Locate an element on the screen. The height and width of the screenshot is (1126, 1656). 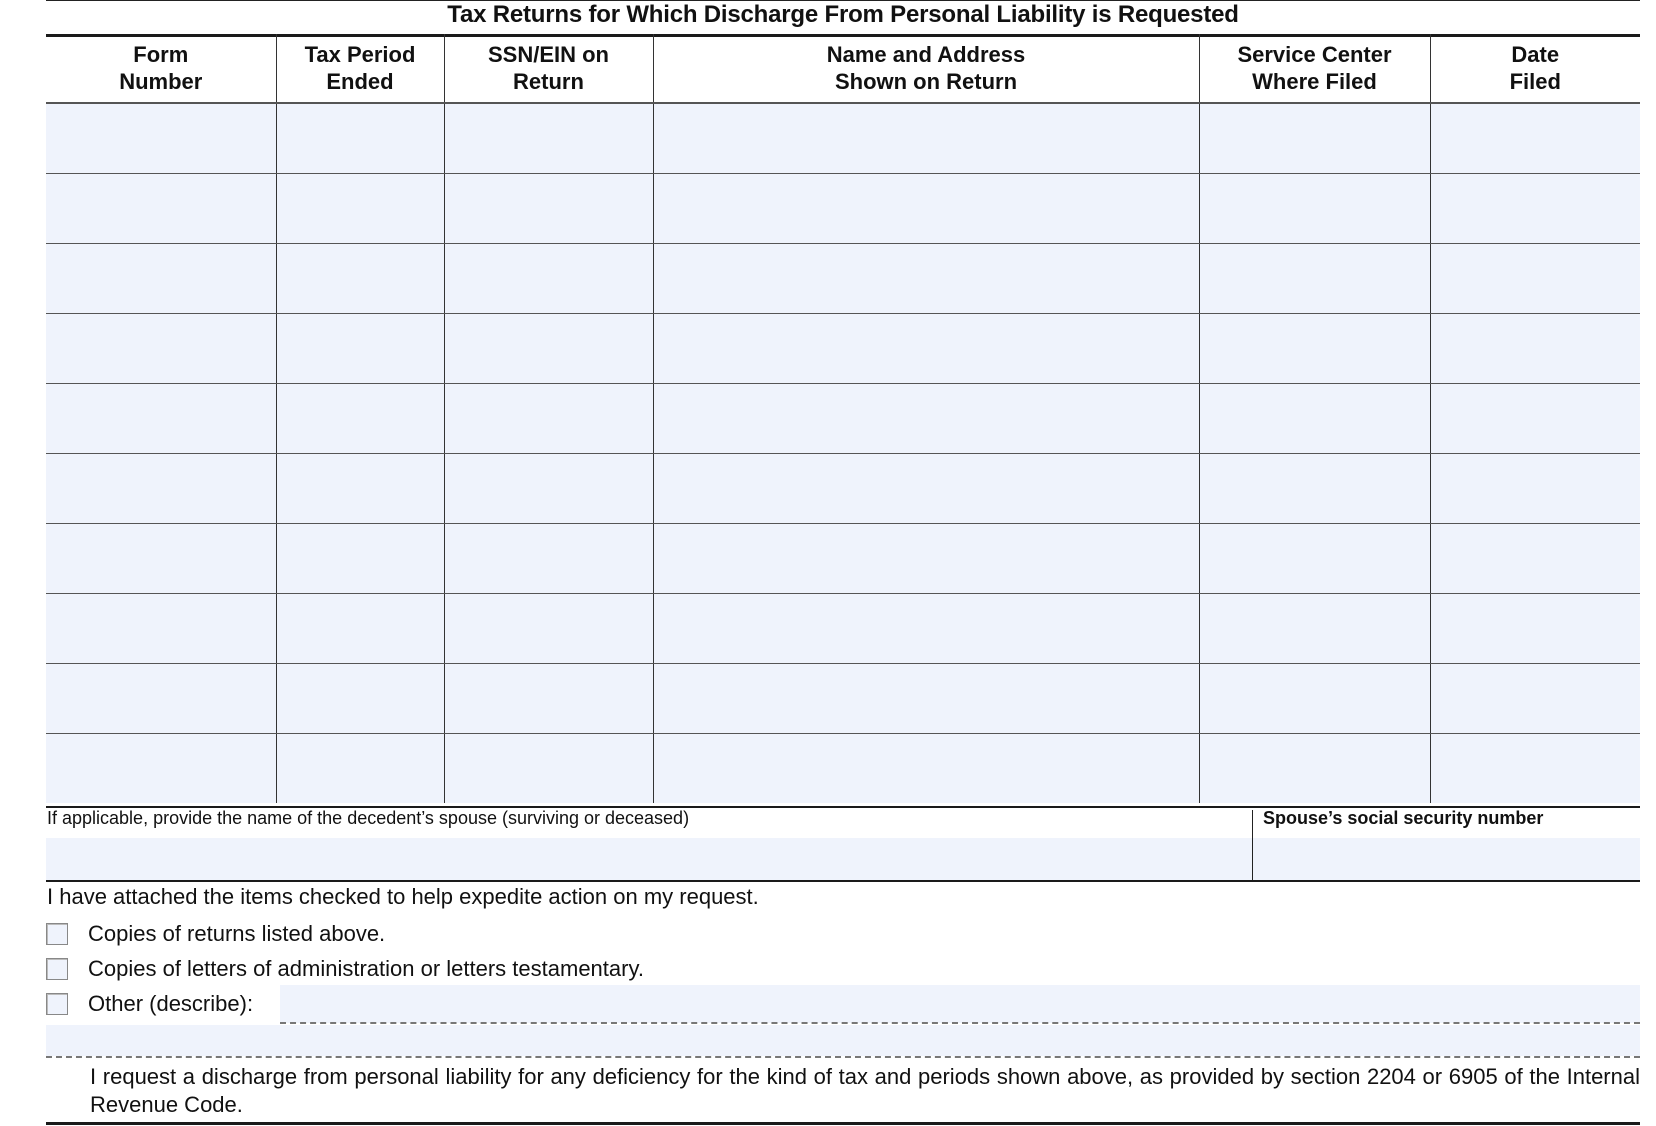
returns-checkbox is located at coordinates (57, 934).